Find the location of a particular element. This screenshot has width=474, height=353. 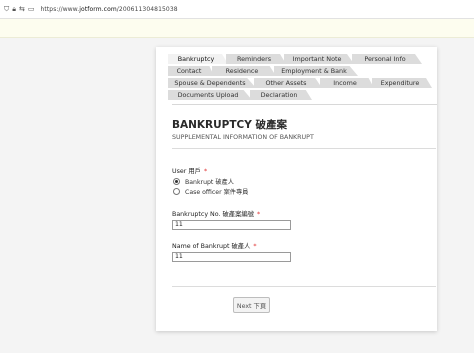

bankruptcy-no-input: 11 is located at coordinates (231, 225).